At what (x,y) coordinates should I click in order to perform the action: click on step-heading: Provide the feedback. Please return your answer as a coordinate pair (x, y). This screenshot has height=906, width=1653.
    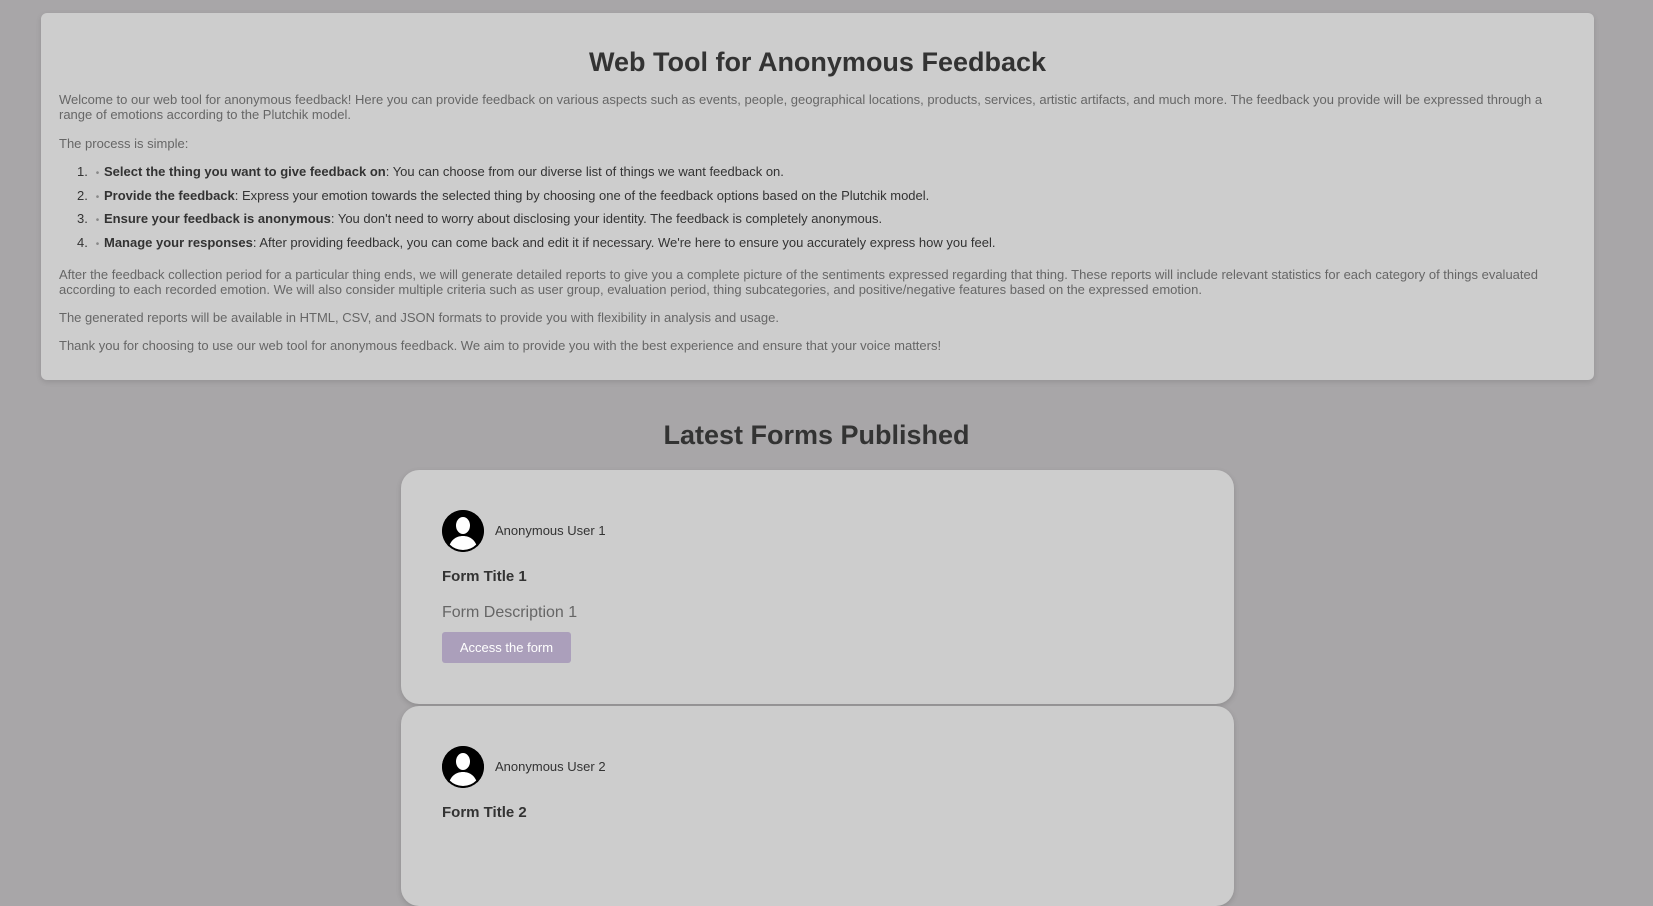
    Looking at the image, I should click on (169, 195).